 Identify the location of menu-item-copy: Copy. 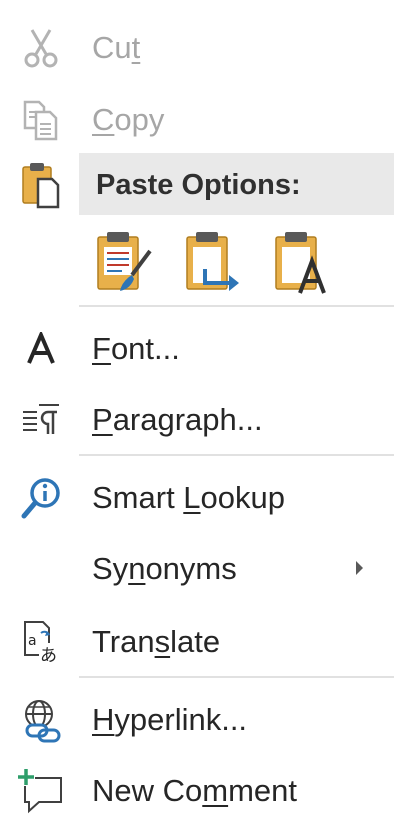
(197, 120).